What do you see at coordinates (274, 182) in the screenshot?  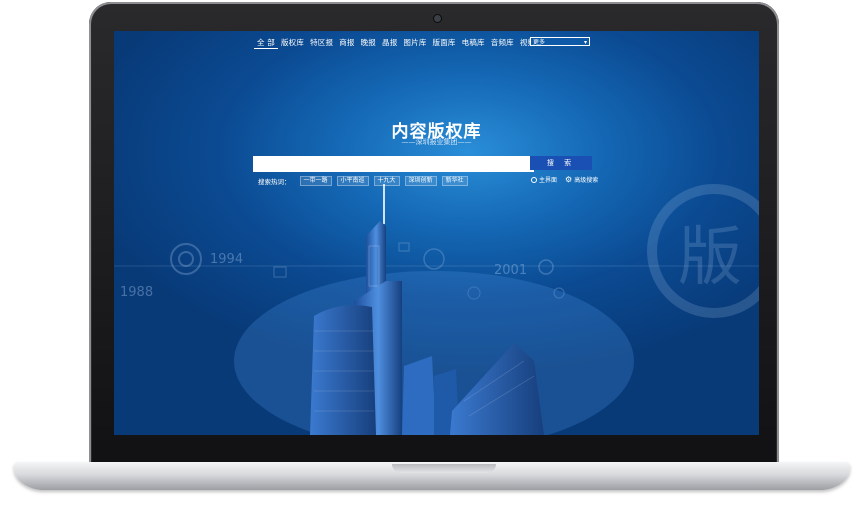 I see `hot-keywords-label: 搜索热词：` at bounding box center [274, 182].